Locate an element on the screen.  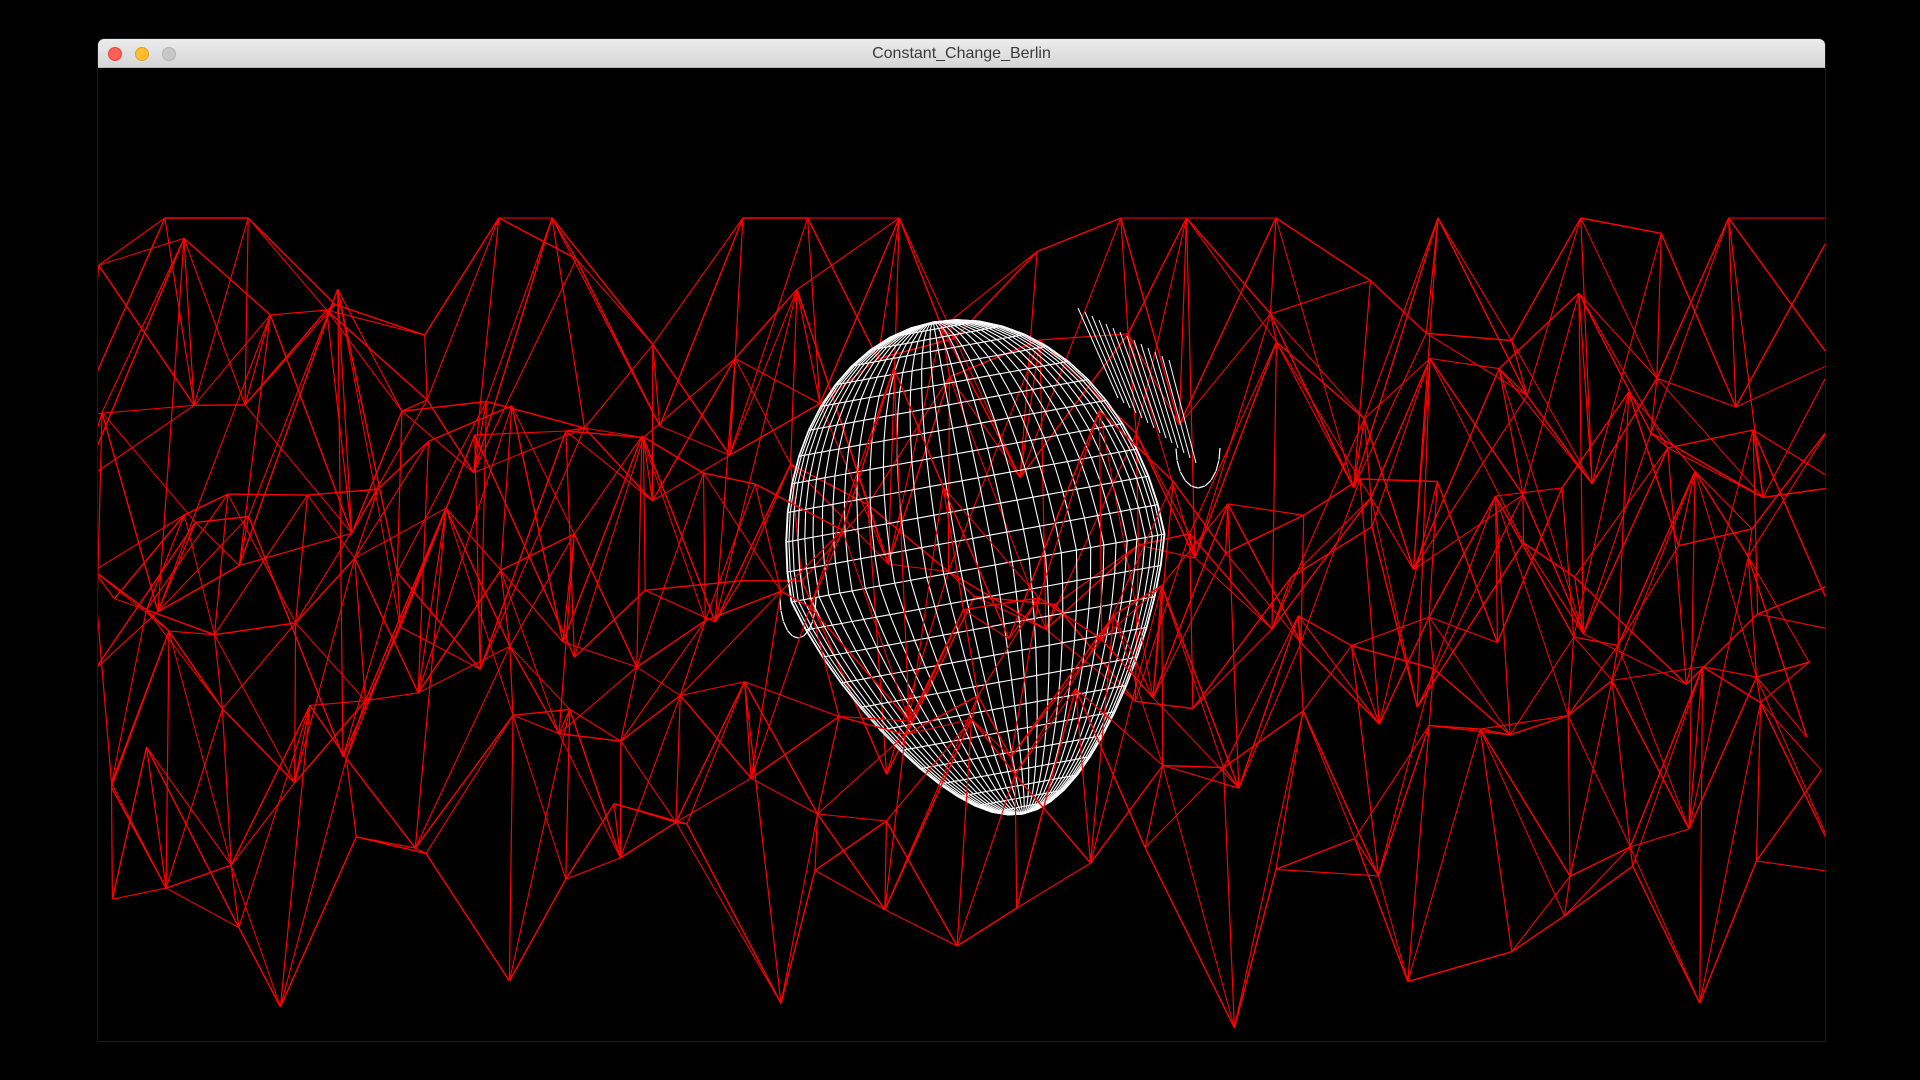
window-title: Constant_Change_Berlin is located at coordinates (961, 53).